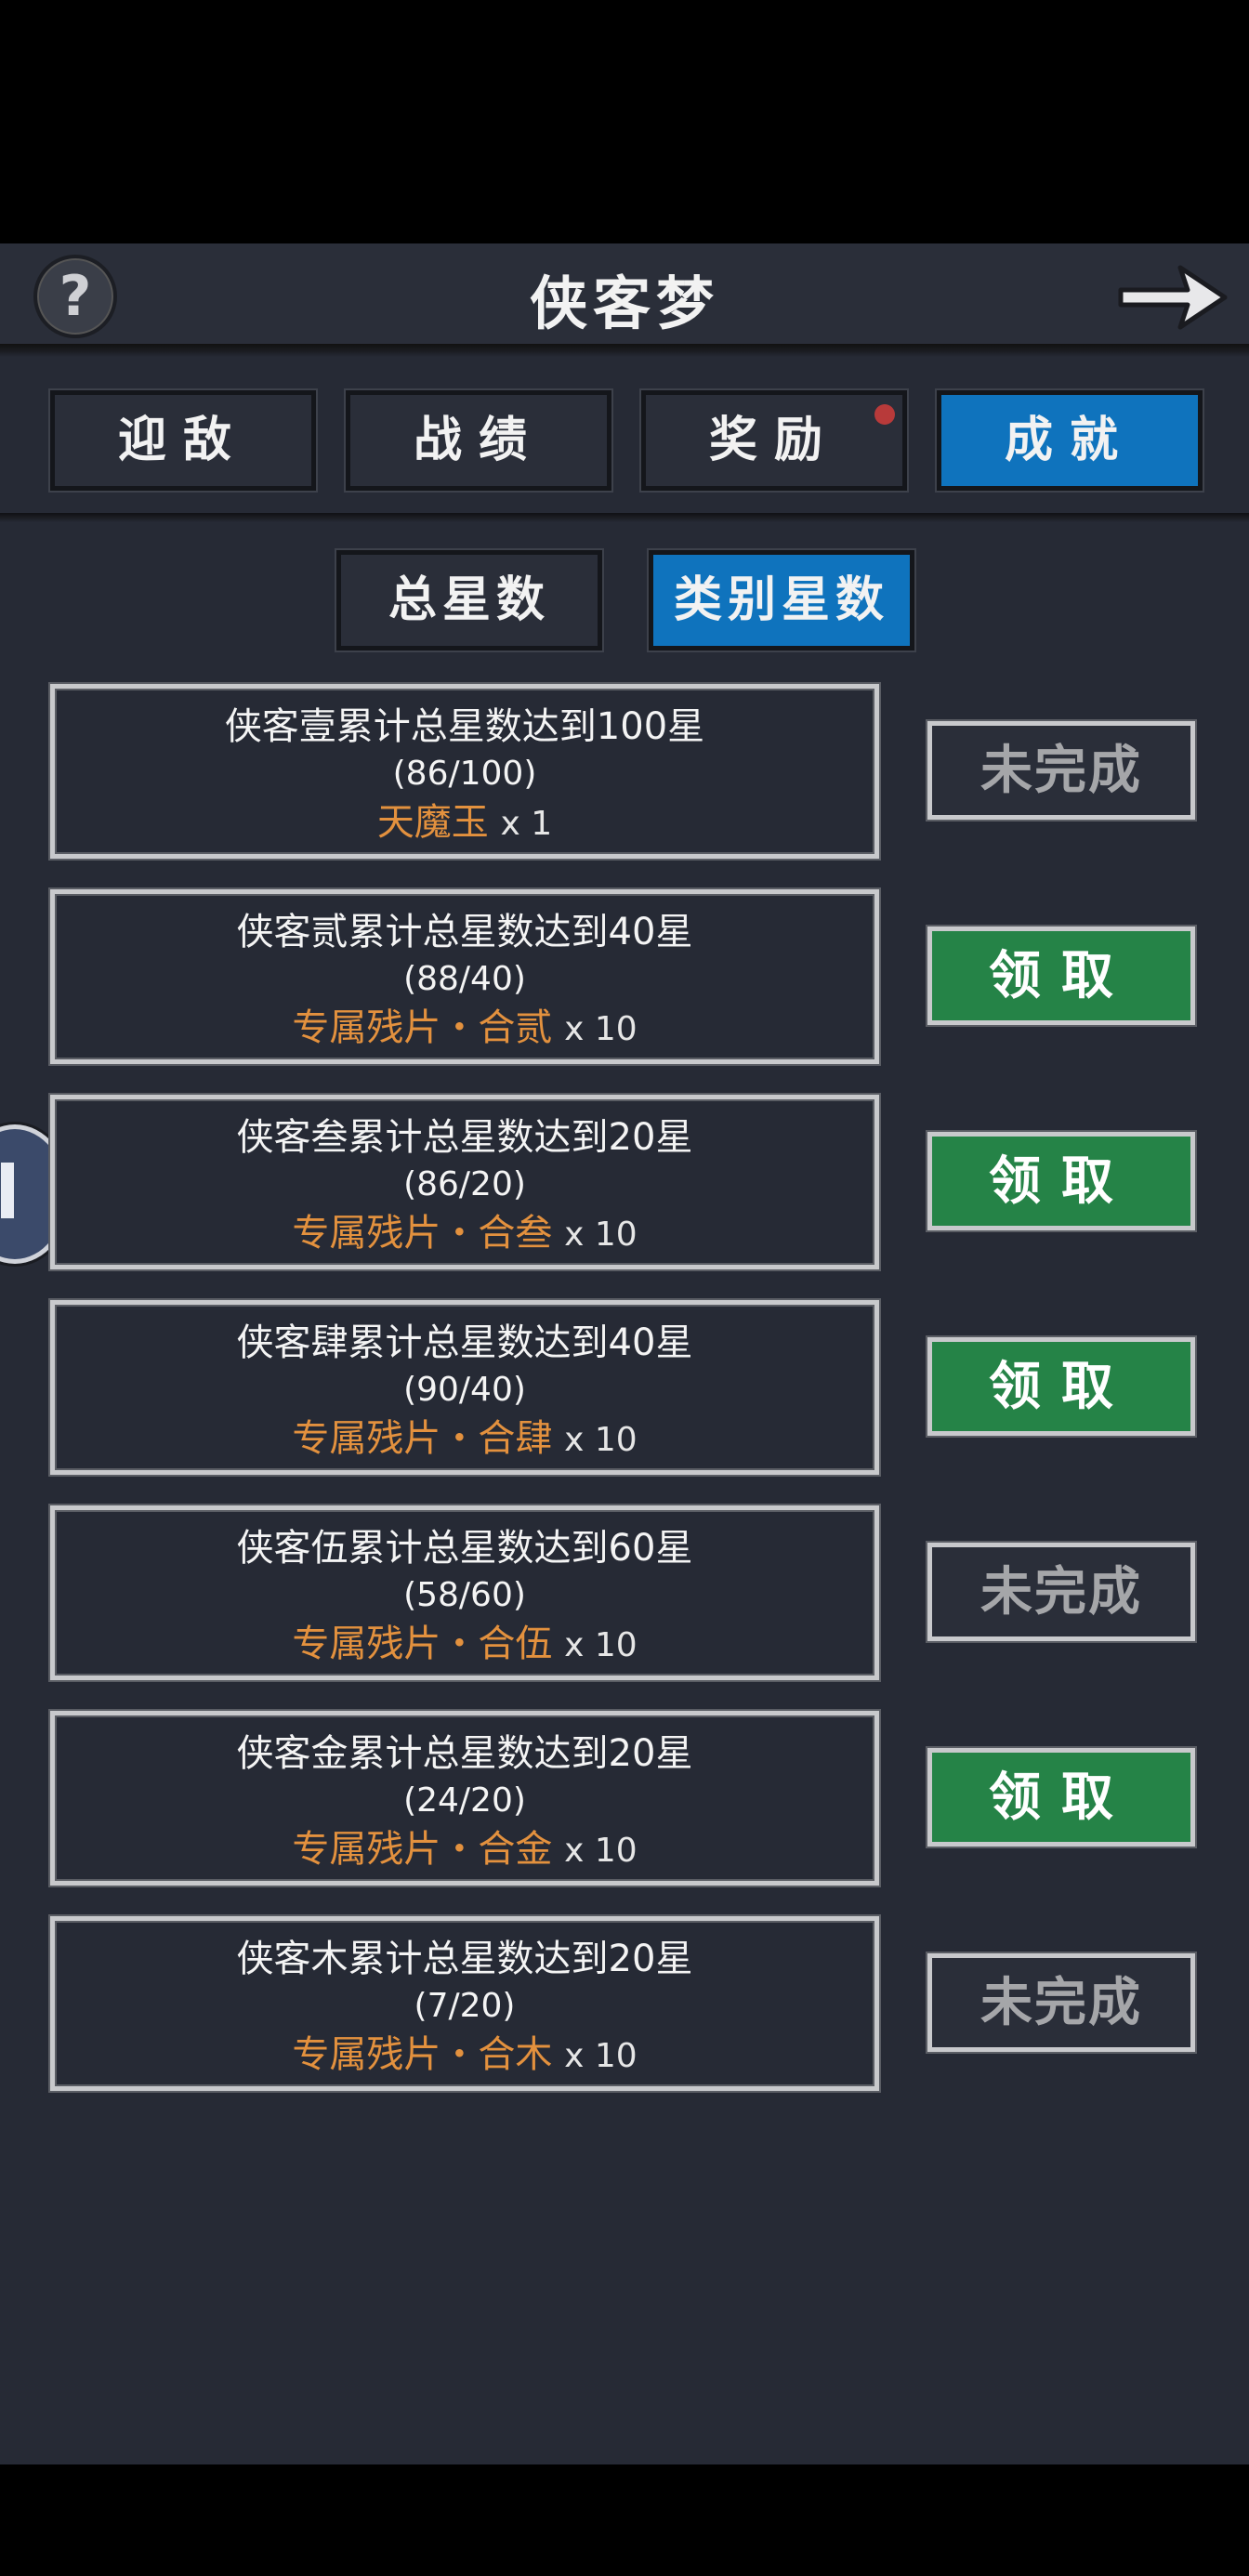 This screenshot has width=1249, height=2576. I want to click on achievement-card: 侠客木累计总星数达到20星 (7/20) 专属残片・合木 x 10, so click(464, 2003).